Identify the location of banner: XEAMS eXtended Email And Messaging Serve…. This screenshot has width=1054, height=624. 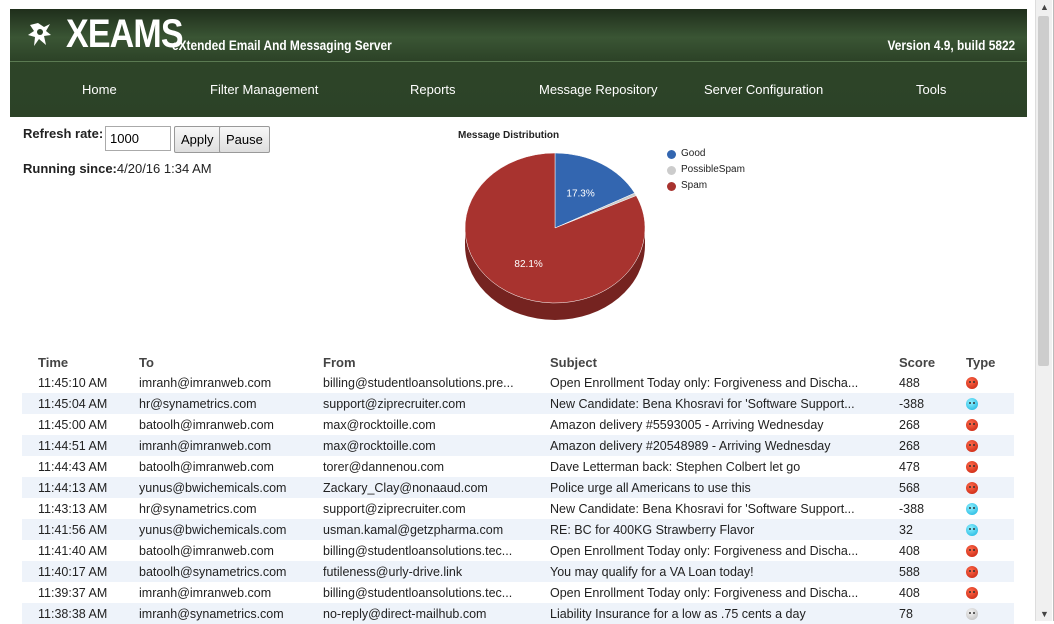
(518, 35).